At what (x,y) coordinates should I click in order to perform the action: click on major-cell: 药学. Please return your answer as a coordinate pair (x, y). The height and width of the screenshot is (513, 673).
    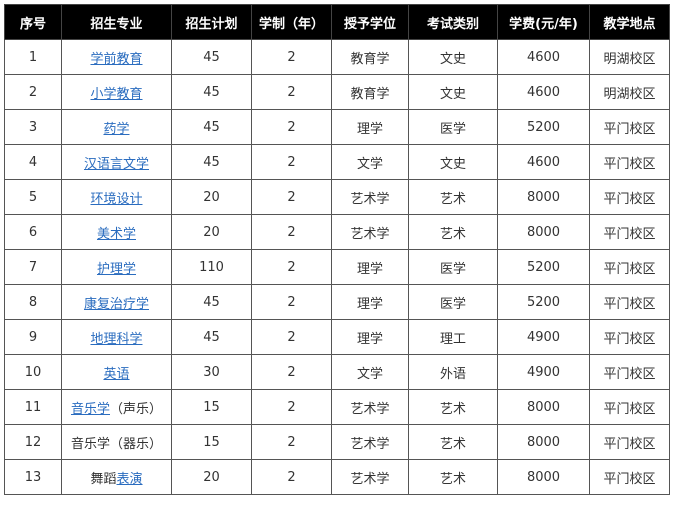
    Looking at the image, I should click on (116, 127).